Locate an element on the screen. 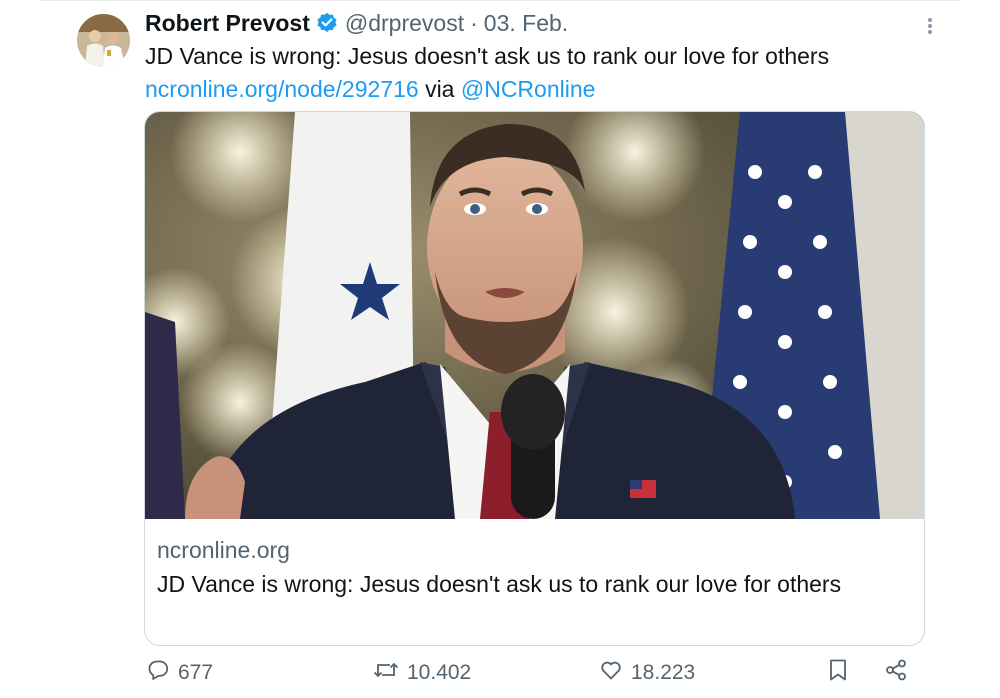  reply-icon is located at coordinates (162, 673).